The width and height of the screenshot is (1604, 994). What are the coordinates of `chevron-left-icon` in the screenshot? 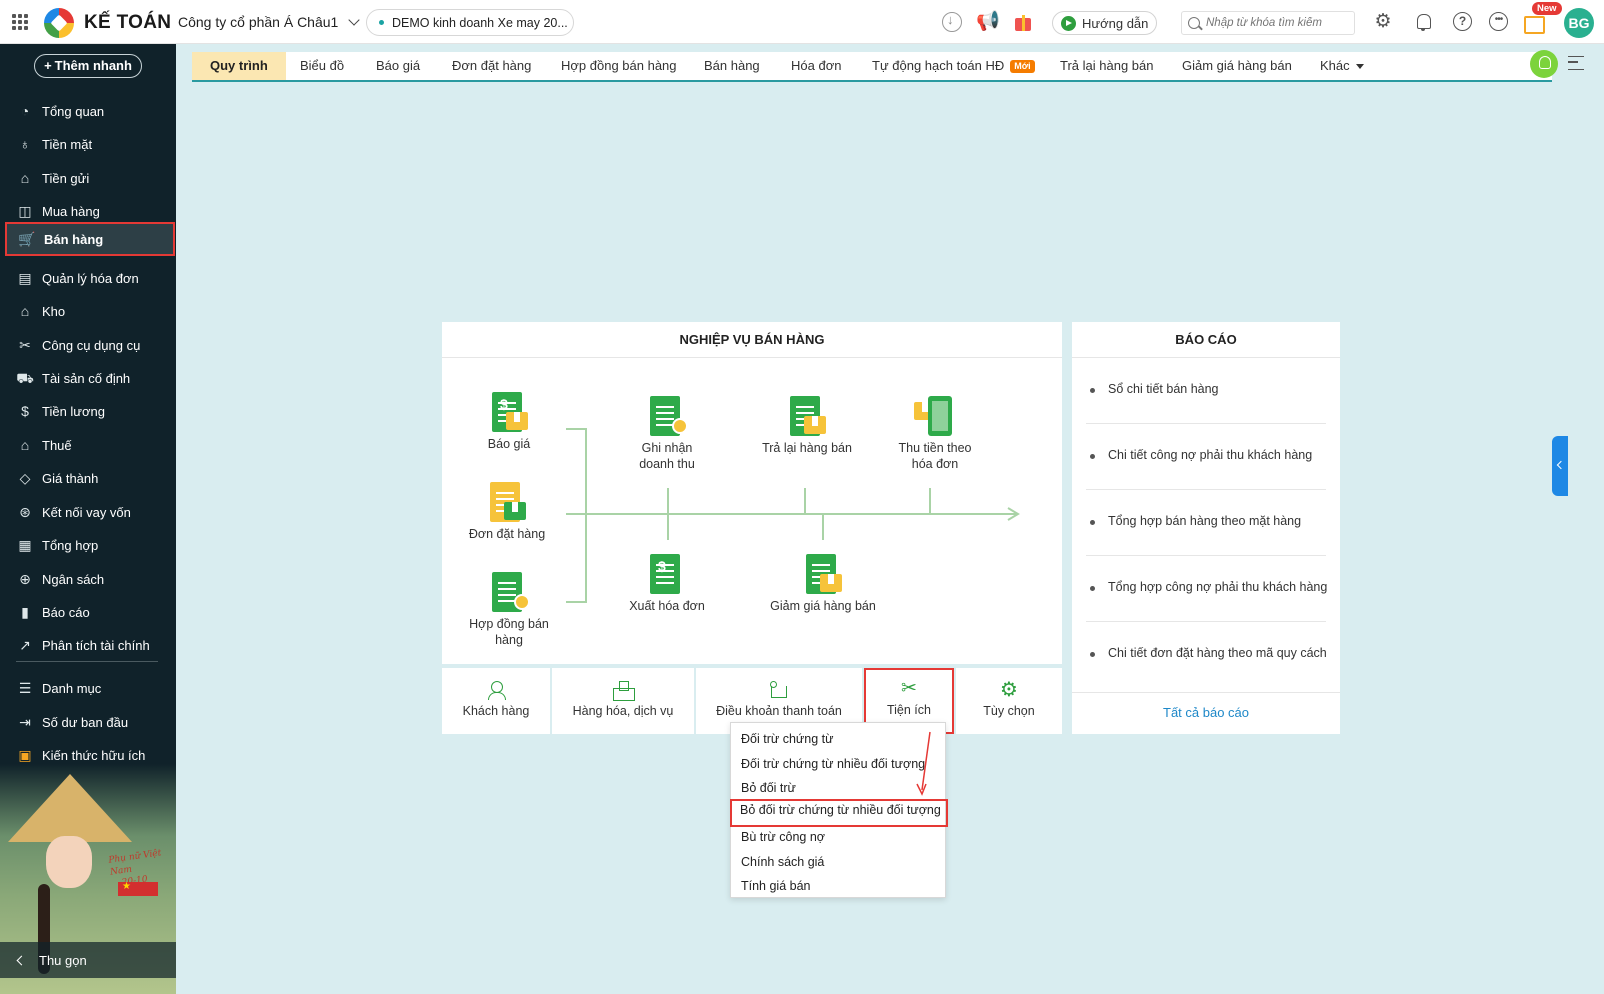 It's located at (21, 960).